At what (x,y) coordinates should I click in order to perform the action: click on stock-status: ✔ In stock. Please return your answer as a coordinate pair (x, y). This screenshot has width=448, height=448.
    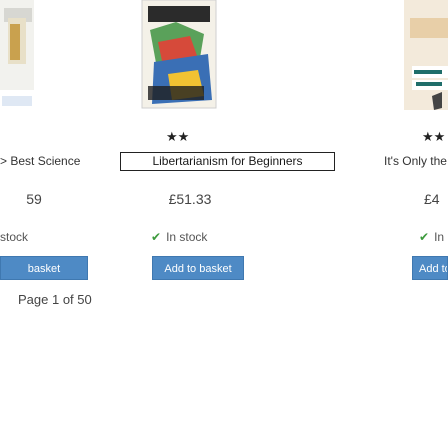
    Looking at the image, I should click on (179, 237).